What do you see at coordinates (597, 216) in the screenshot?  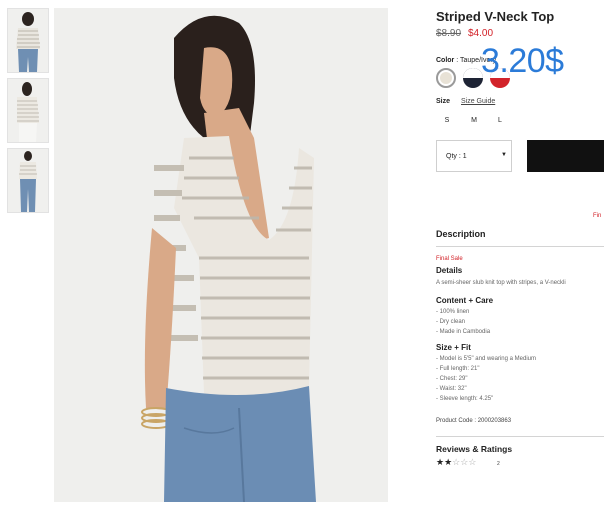 I see `fine-print-text: Fin` at bounding box center [597, 216].